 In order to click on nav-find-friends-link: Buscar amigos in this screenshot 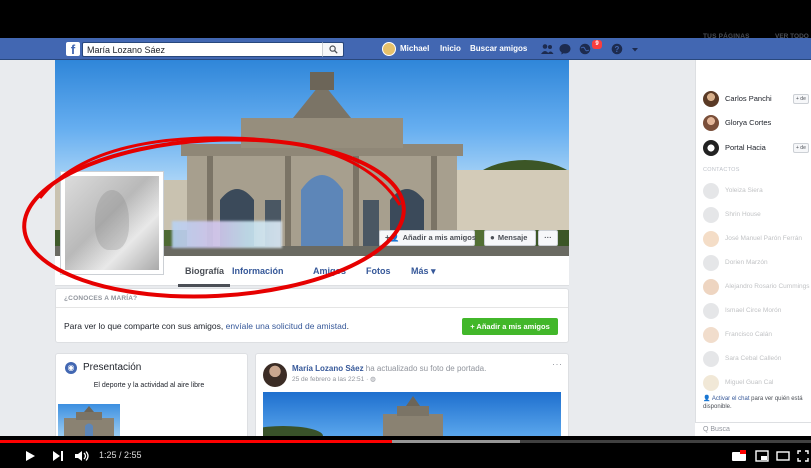, I will do `click(498, 49)`.